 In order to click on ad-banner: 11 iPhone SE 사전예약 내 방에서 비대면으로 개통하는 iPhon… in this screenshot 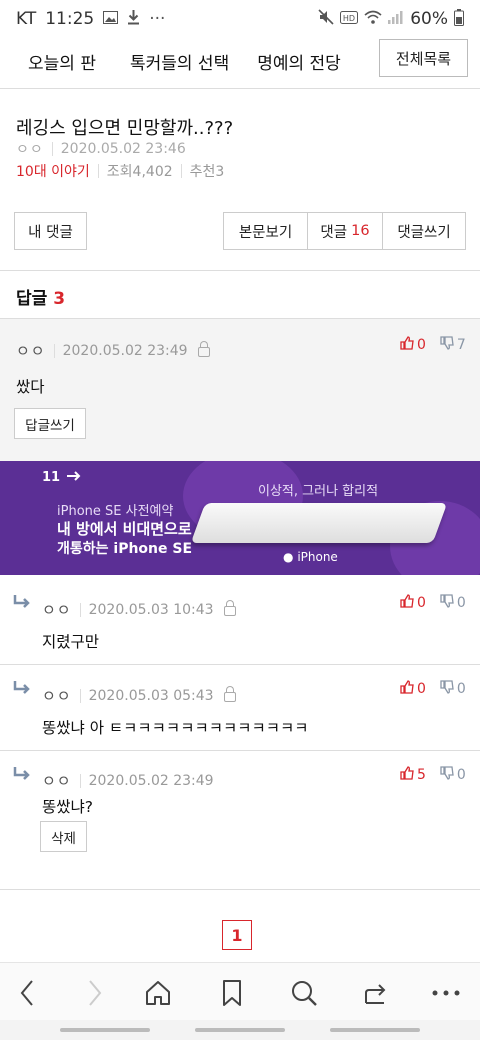, I will do `click(240, 518)`.